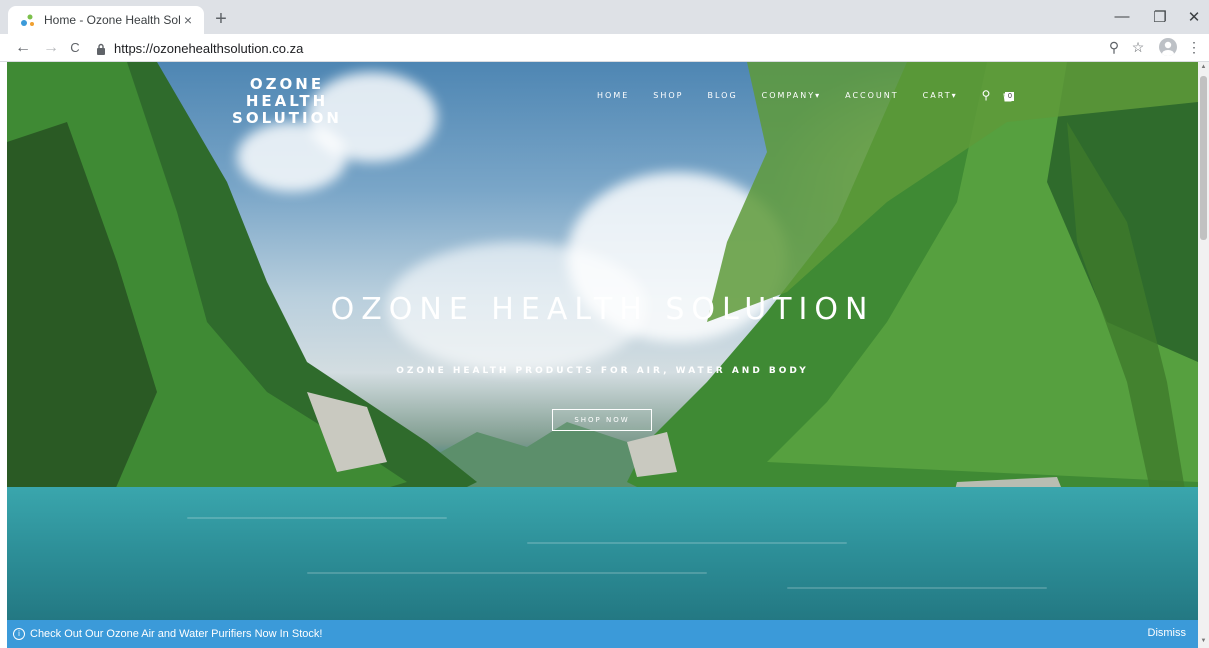  I want to click on nav-item-blog: BLOG, so click(723, 95).